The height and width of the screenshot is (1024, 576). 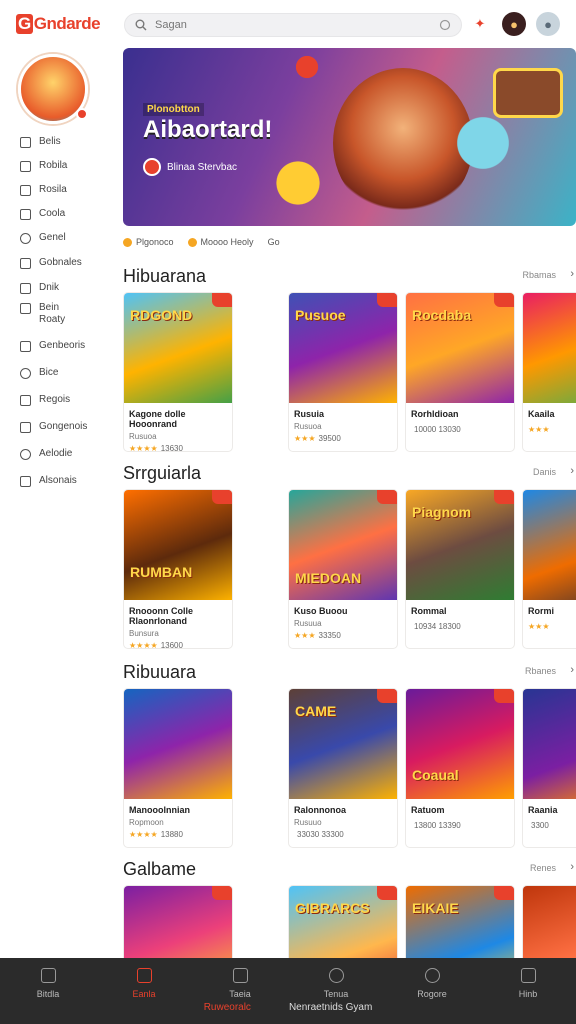 What do you see at coordinates (144, 994) in the screenshot?
I see `nav-label: Eanla` at bounding box center [144, 994].